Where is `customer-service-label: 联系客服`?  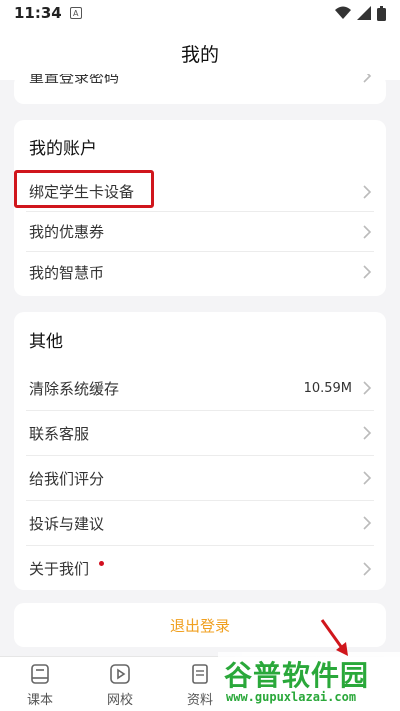 customer-service-label: 联系客服 is located at coordinates (59, 433).